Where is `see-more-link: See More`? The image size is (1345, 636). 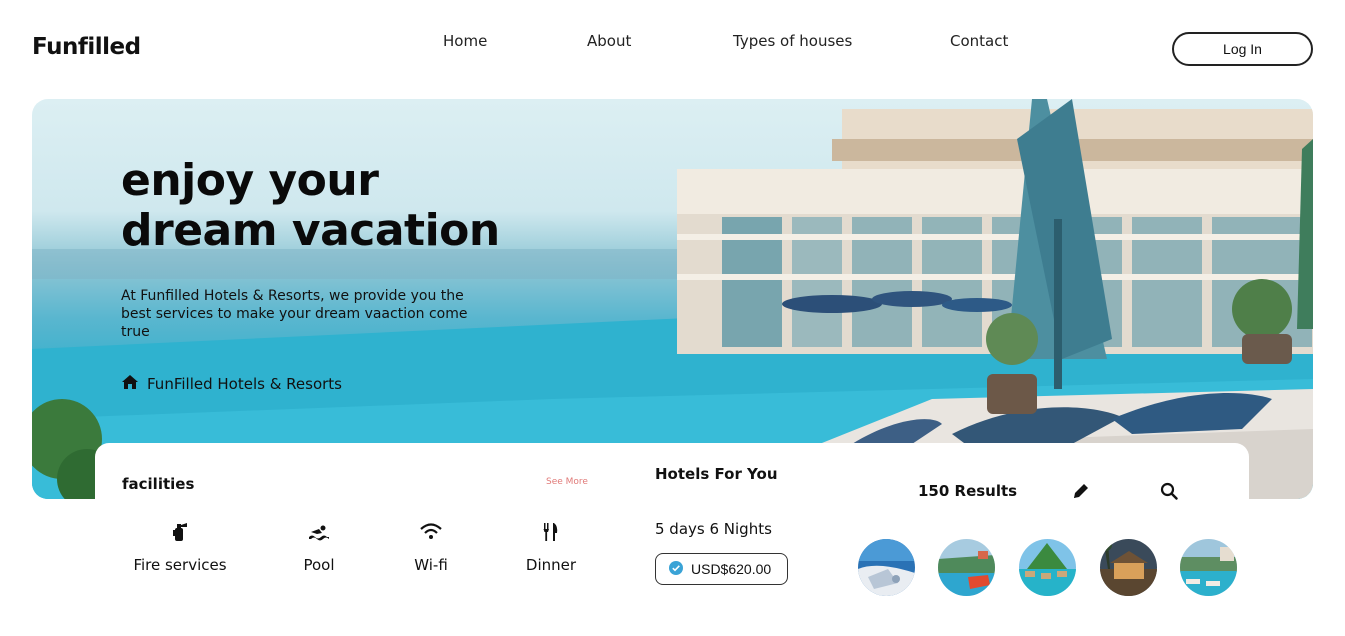
see-more-link: See More is located at coordinates (567, 482).